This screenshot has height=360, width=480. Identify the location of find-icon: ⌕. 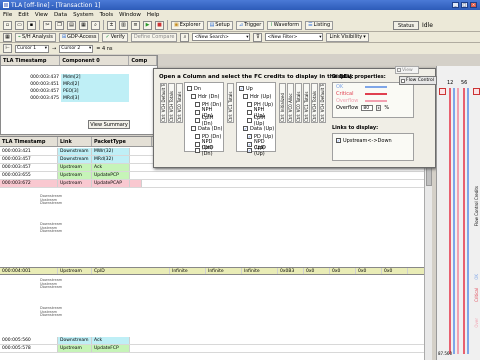
(95, 25).